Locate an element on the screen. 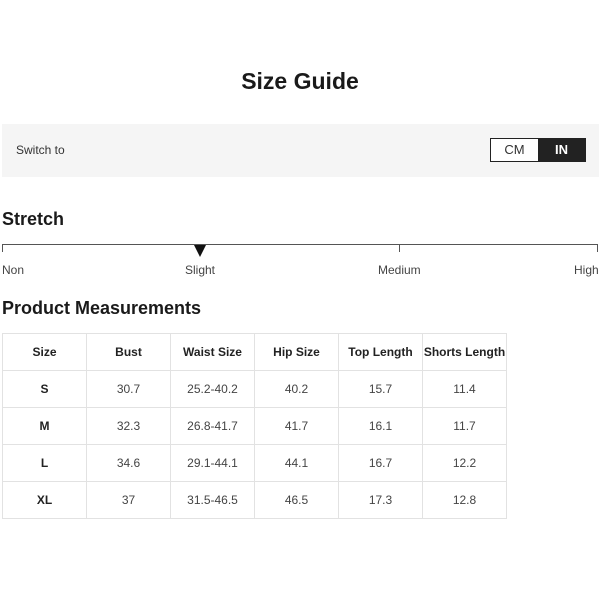 The width and height of the screenshot is (600, 600). table-cell: 26.8-41.7 is located at coordinates (212, 426).